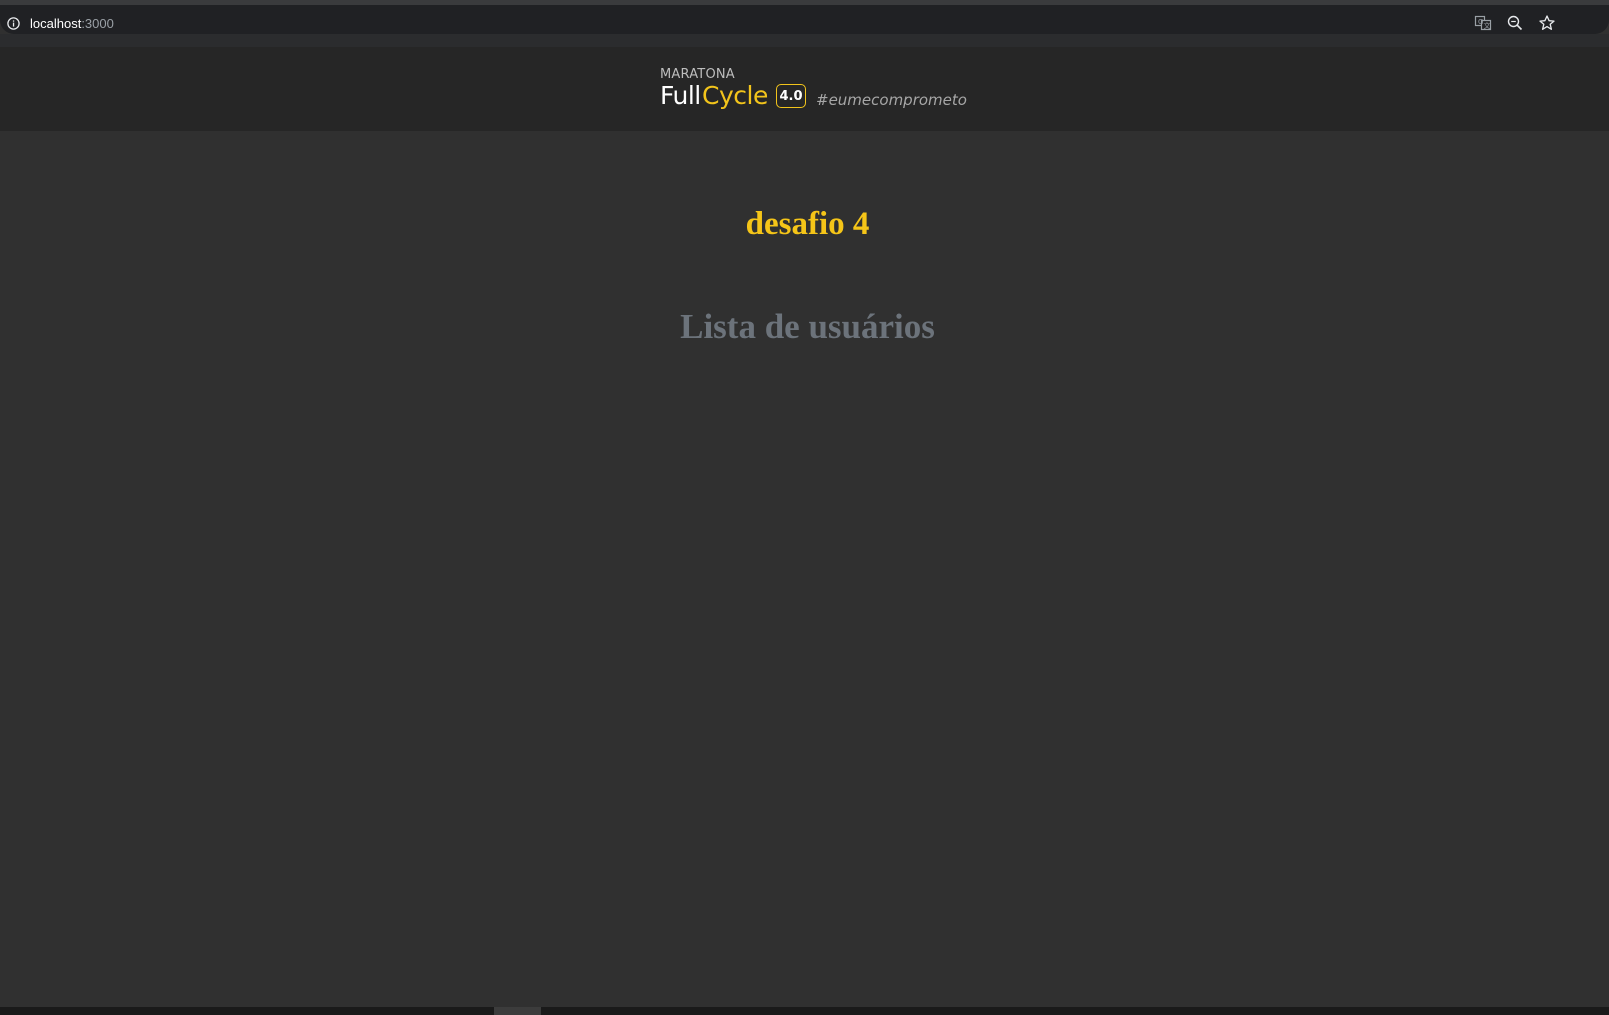 Image resolution: width=1609 pixels, height=1015 pixels. What do you see at coordinates (791, 96) in the screenshot?
I see `logo-version-badge: 4.0` at bounding box center [791, 96].